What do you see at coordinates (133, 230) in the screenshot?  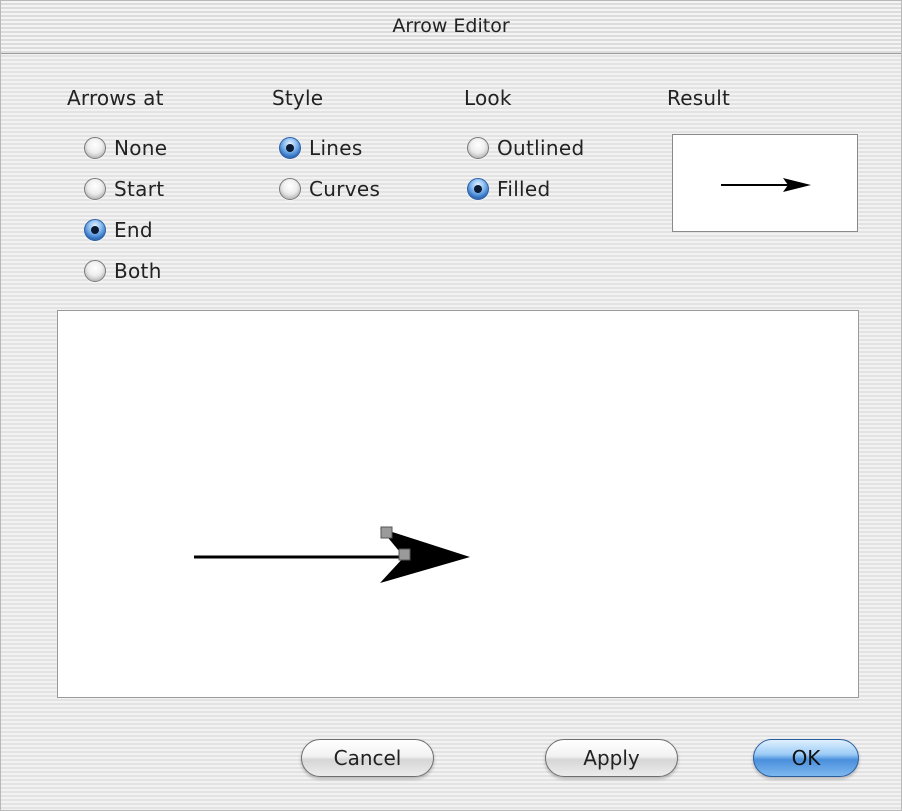 I see `radio-label: End` at bounding box center [133, 230].